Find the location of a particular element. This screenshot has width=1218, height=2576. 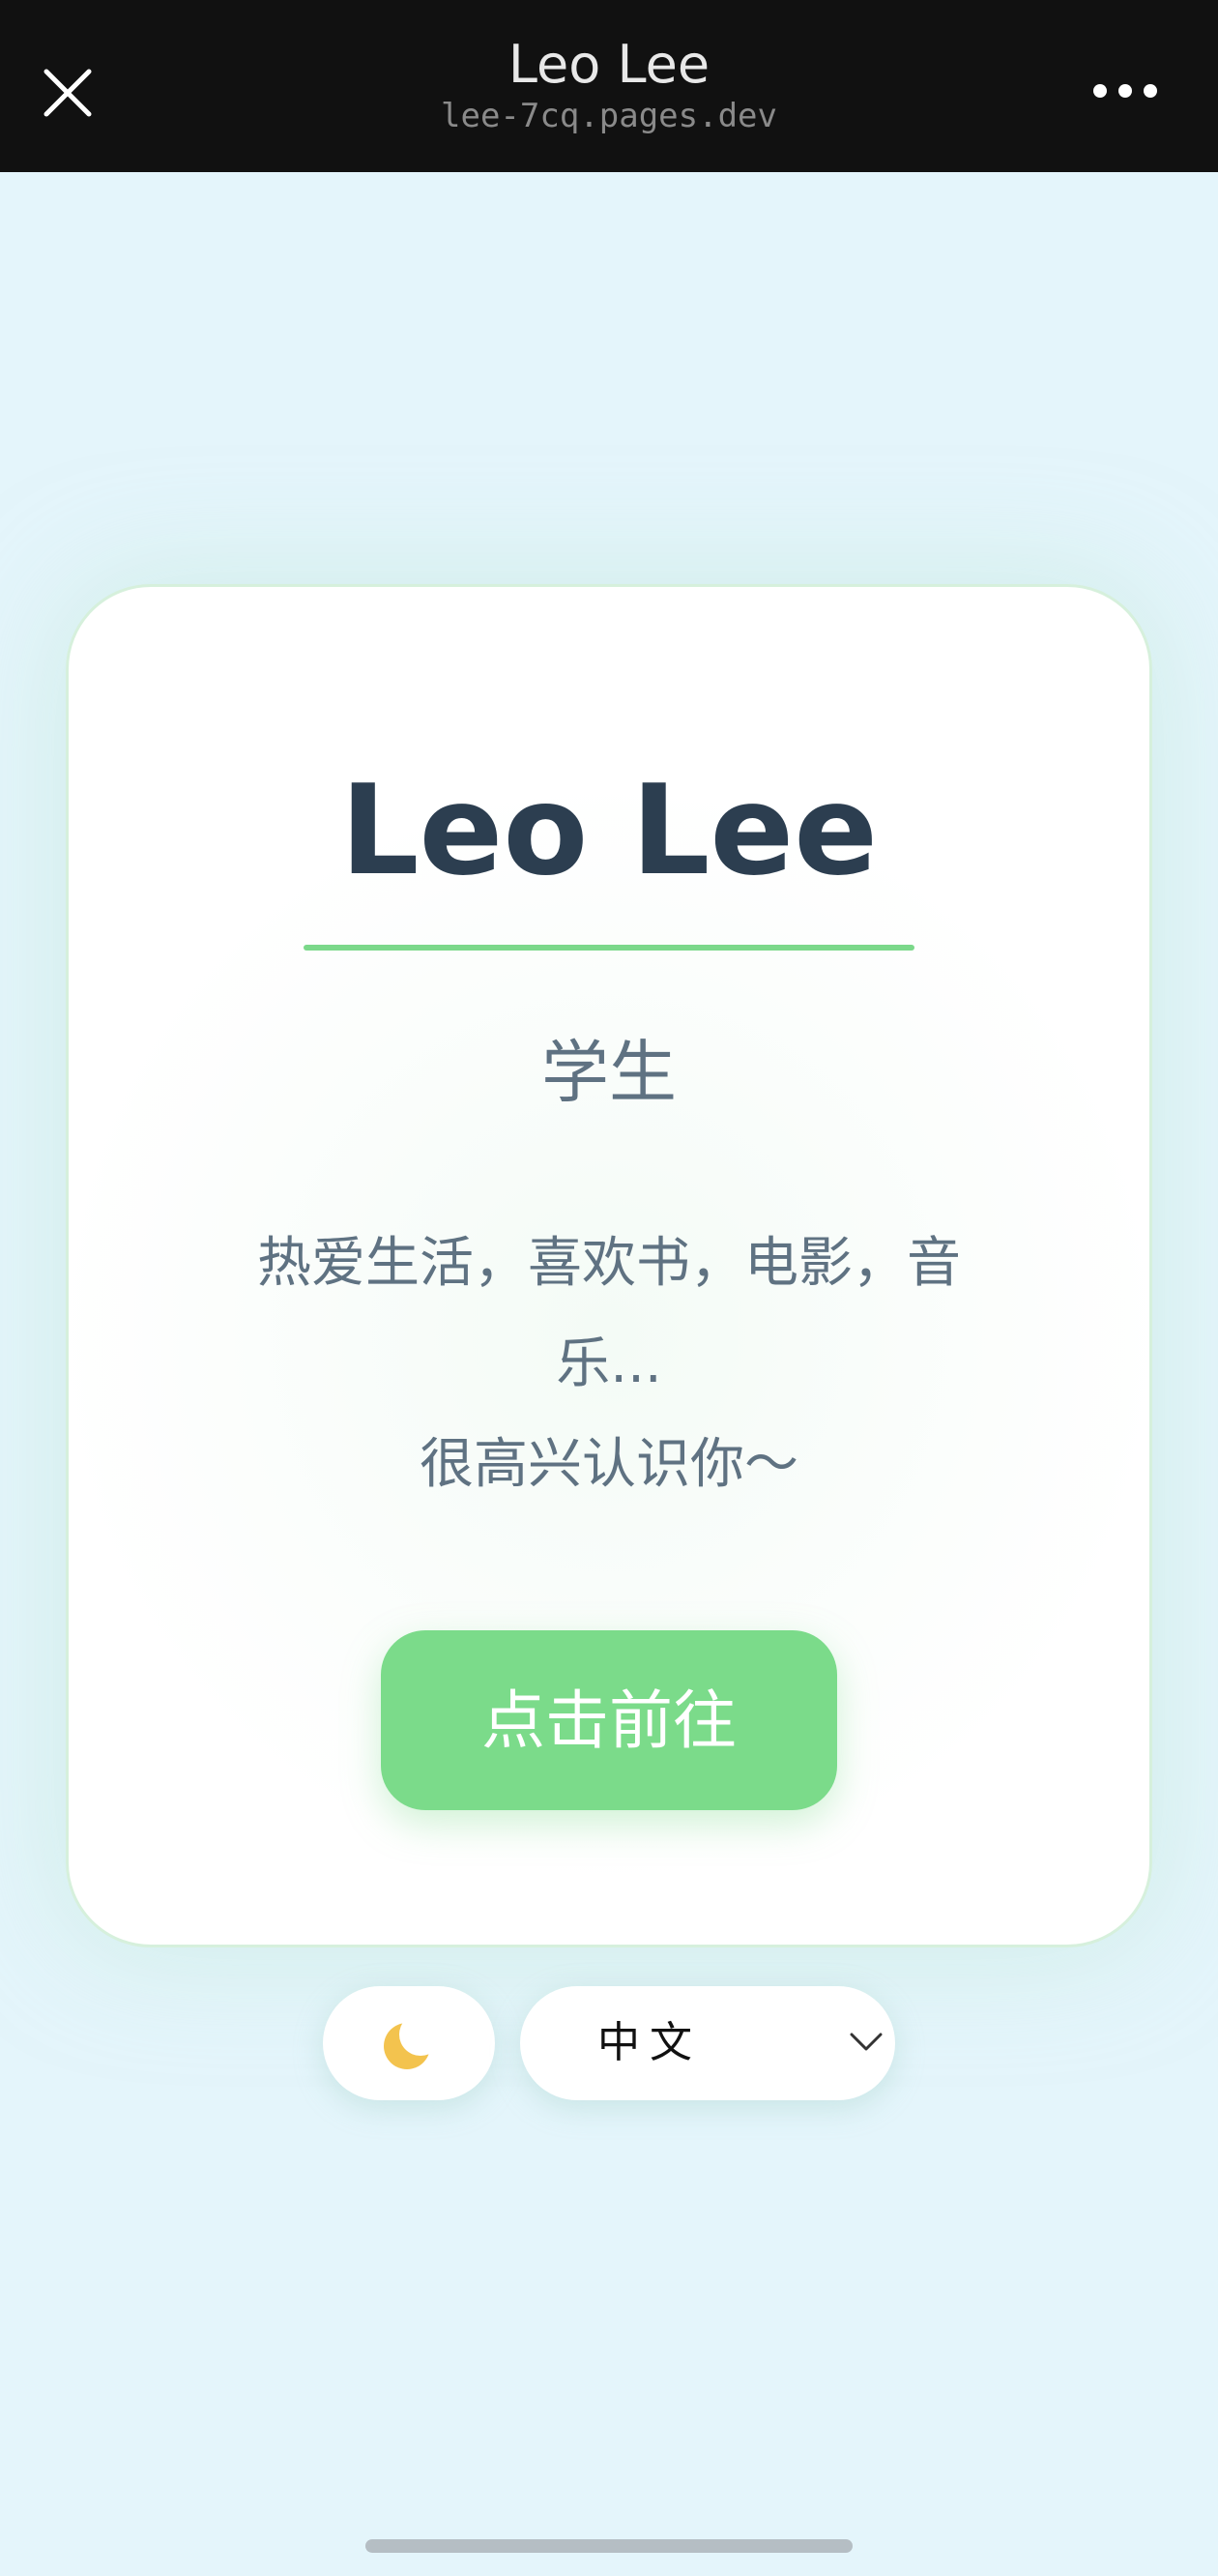

home-indicator is located at coordinates (609, 2546).